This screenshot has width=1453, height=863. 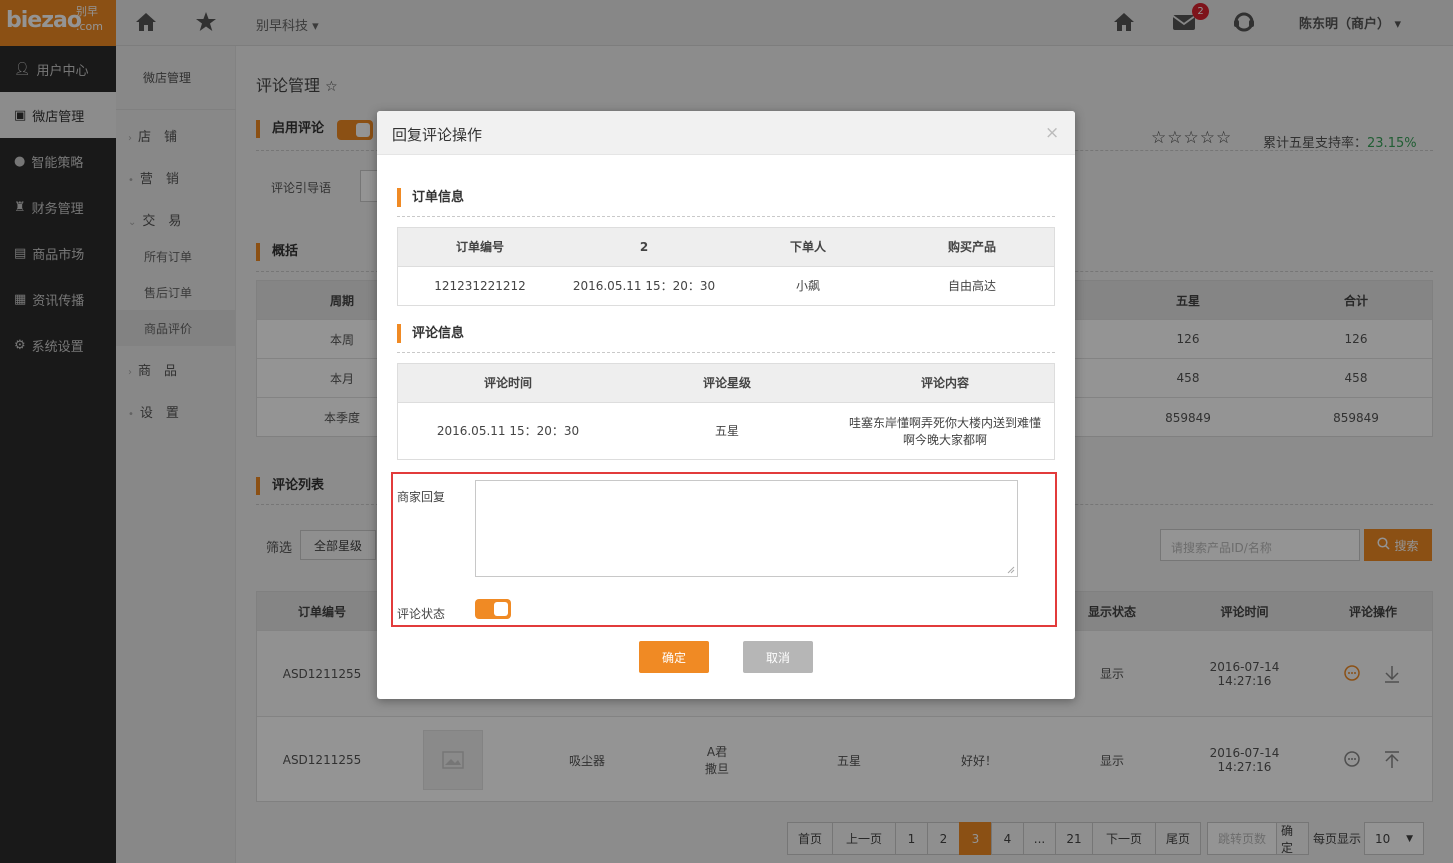 I want to click on order-number: 121231221212, so click(x=480, y=286).